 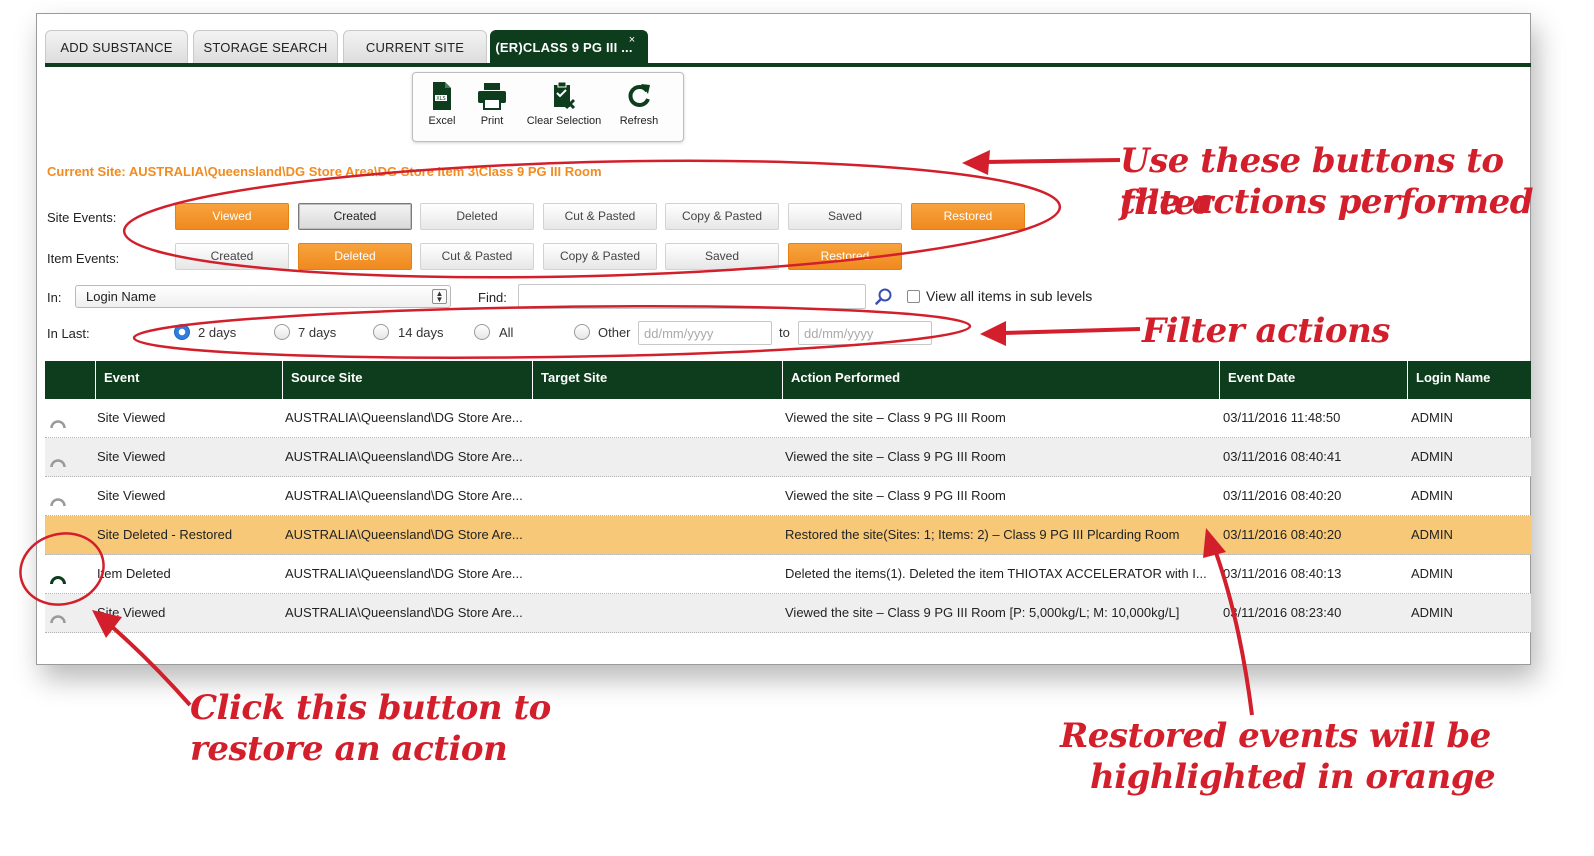 I want to click on arrowhead-filter-buttons, so click(x=976, y=162).